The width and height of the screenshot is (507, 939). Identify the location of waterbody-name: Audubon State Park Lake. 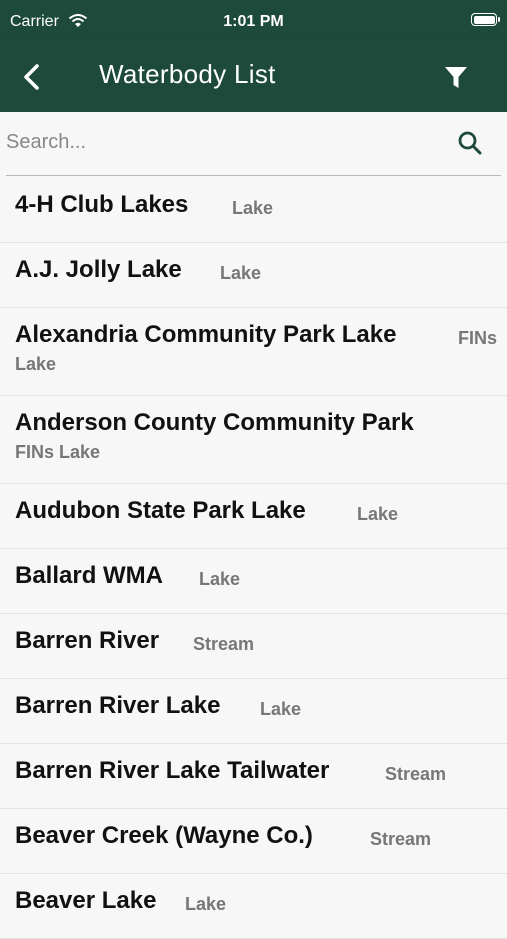
(160, 510).